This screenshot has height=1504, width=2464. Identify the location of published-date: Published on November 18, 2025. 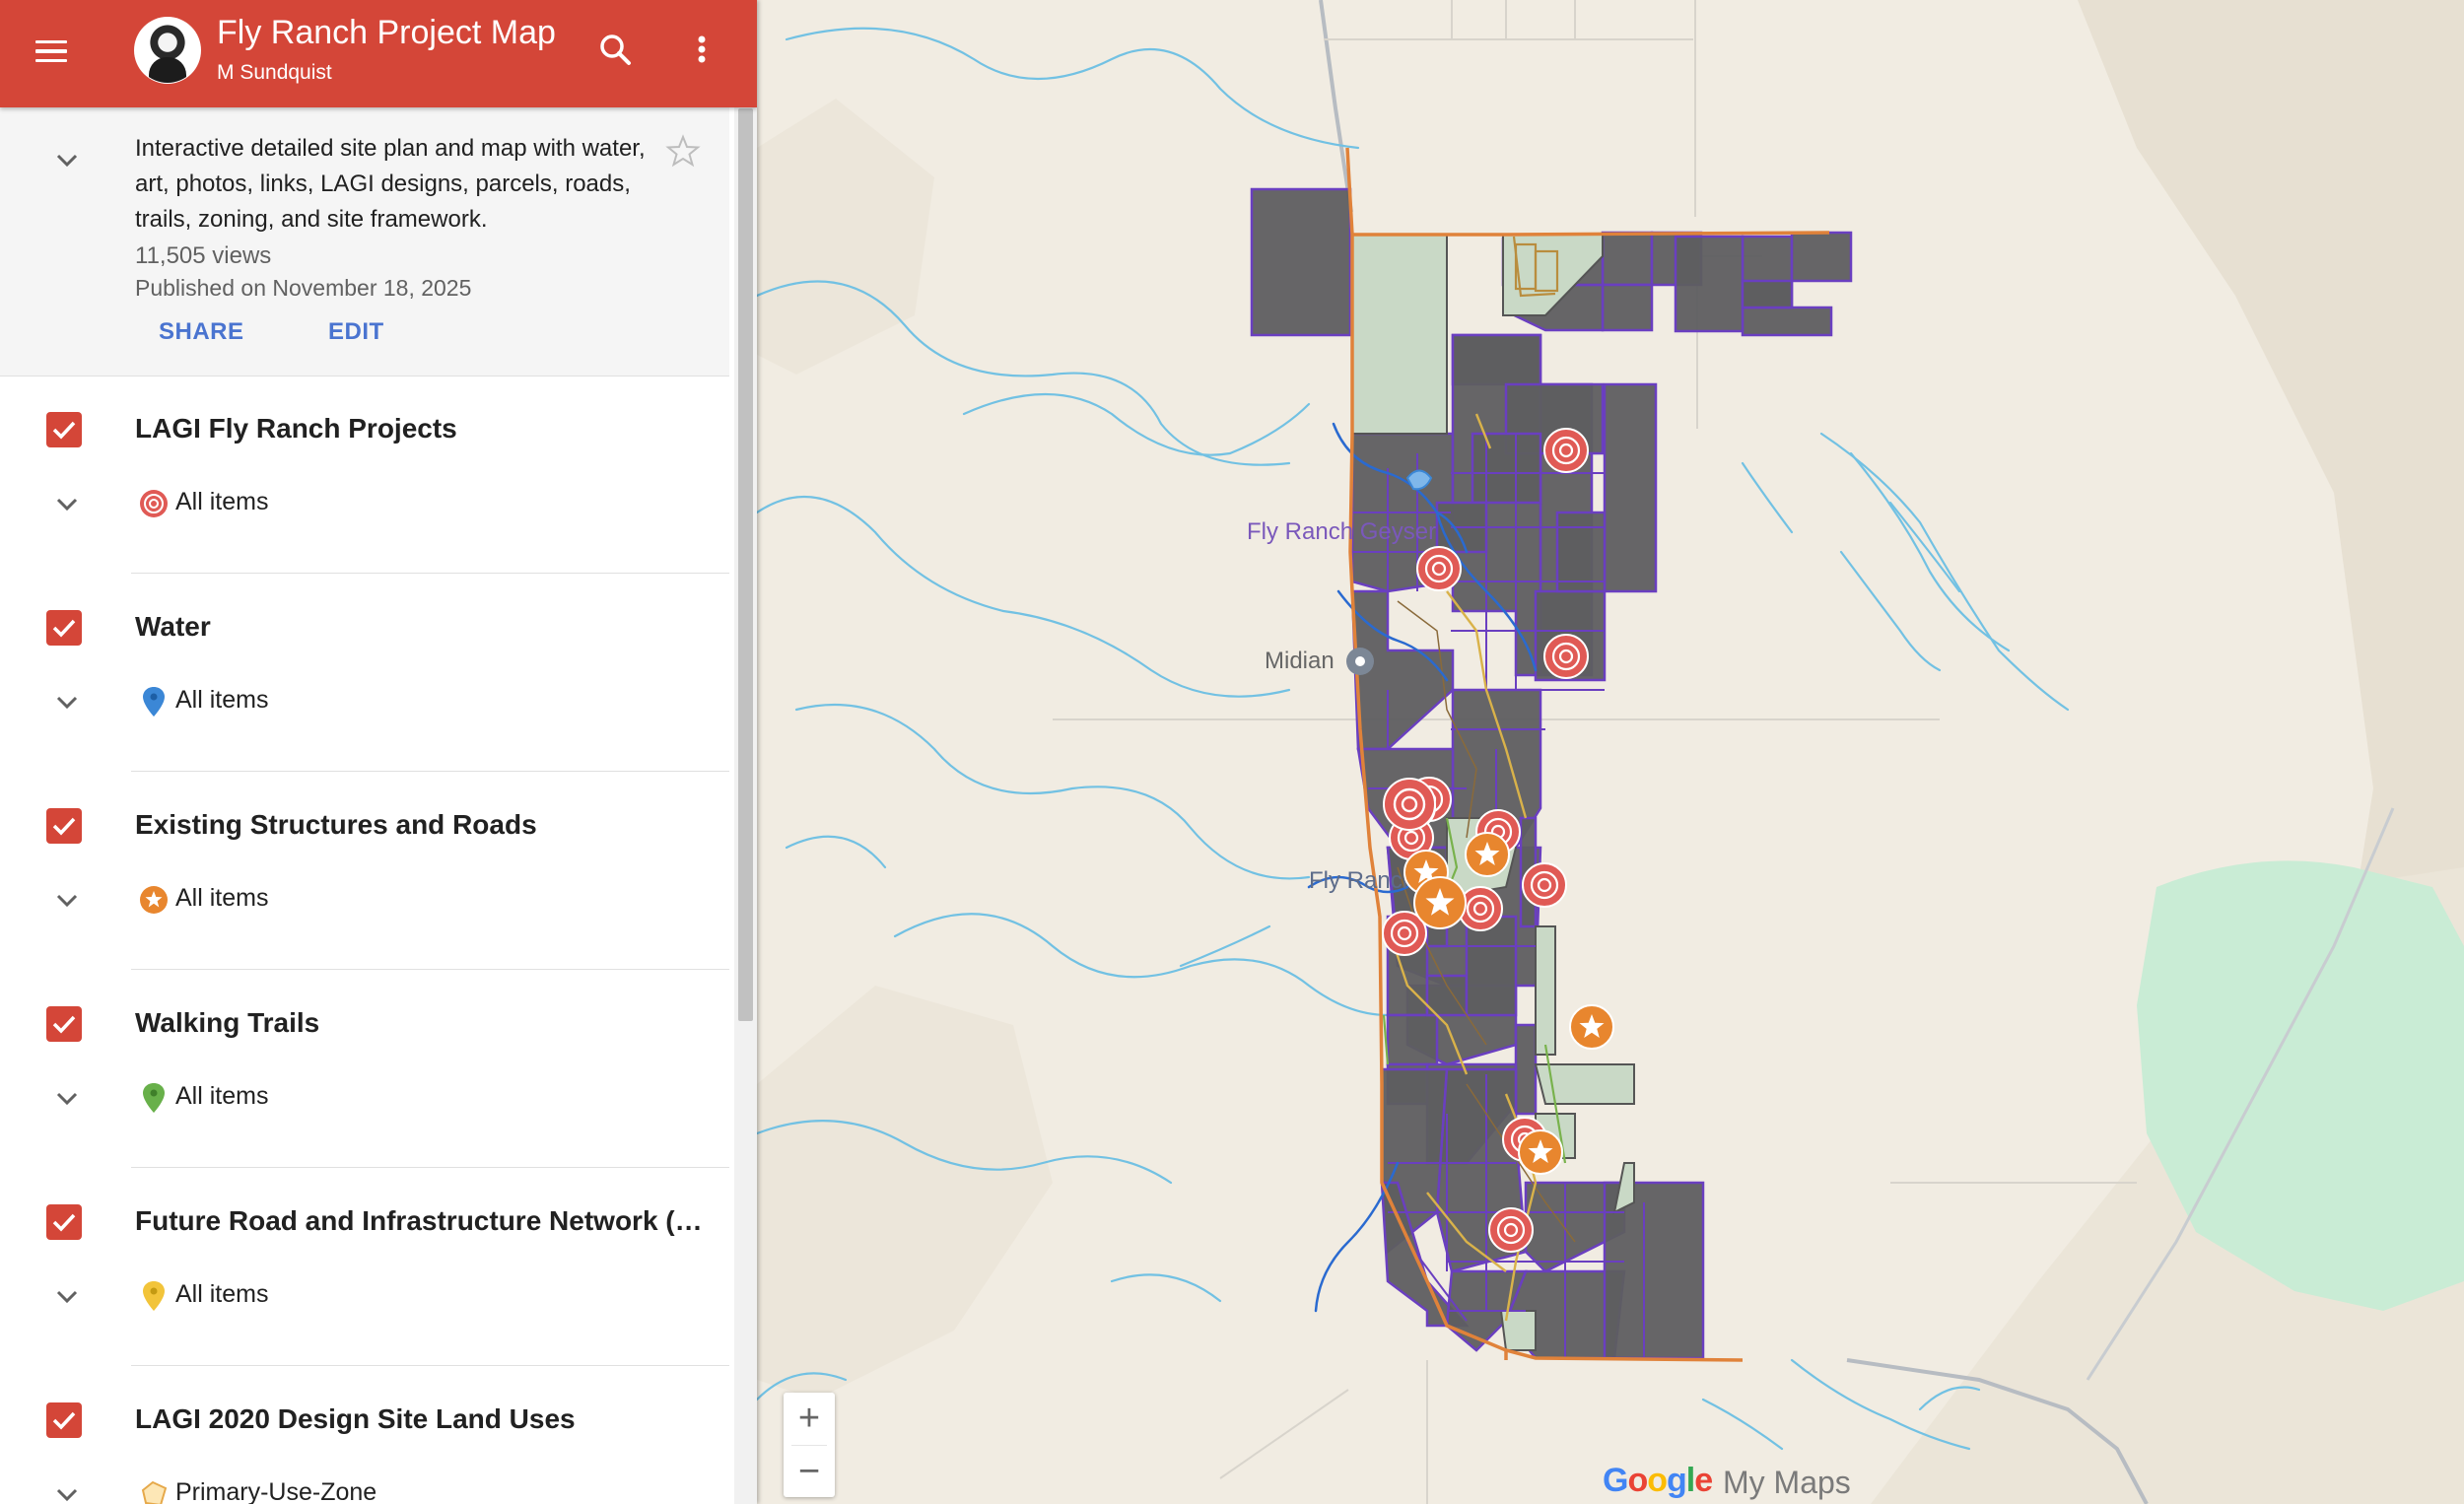
(303, 288).